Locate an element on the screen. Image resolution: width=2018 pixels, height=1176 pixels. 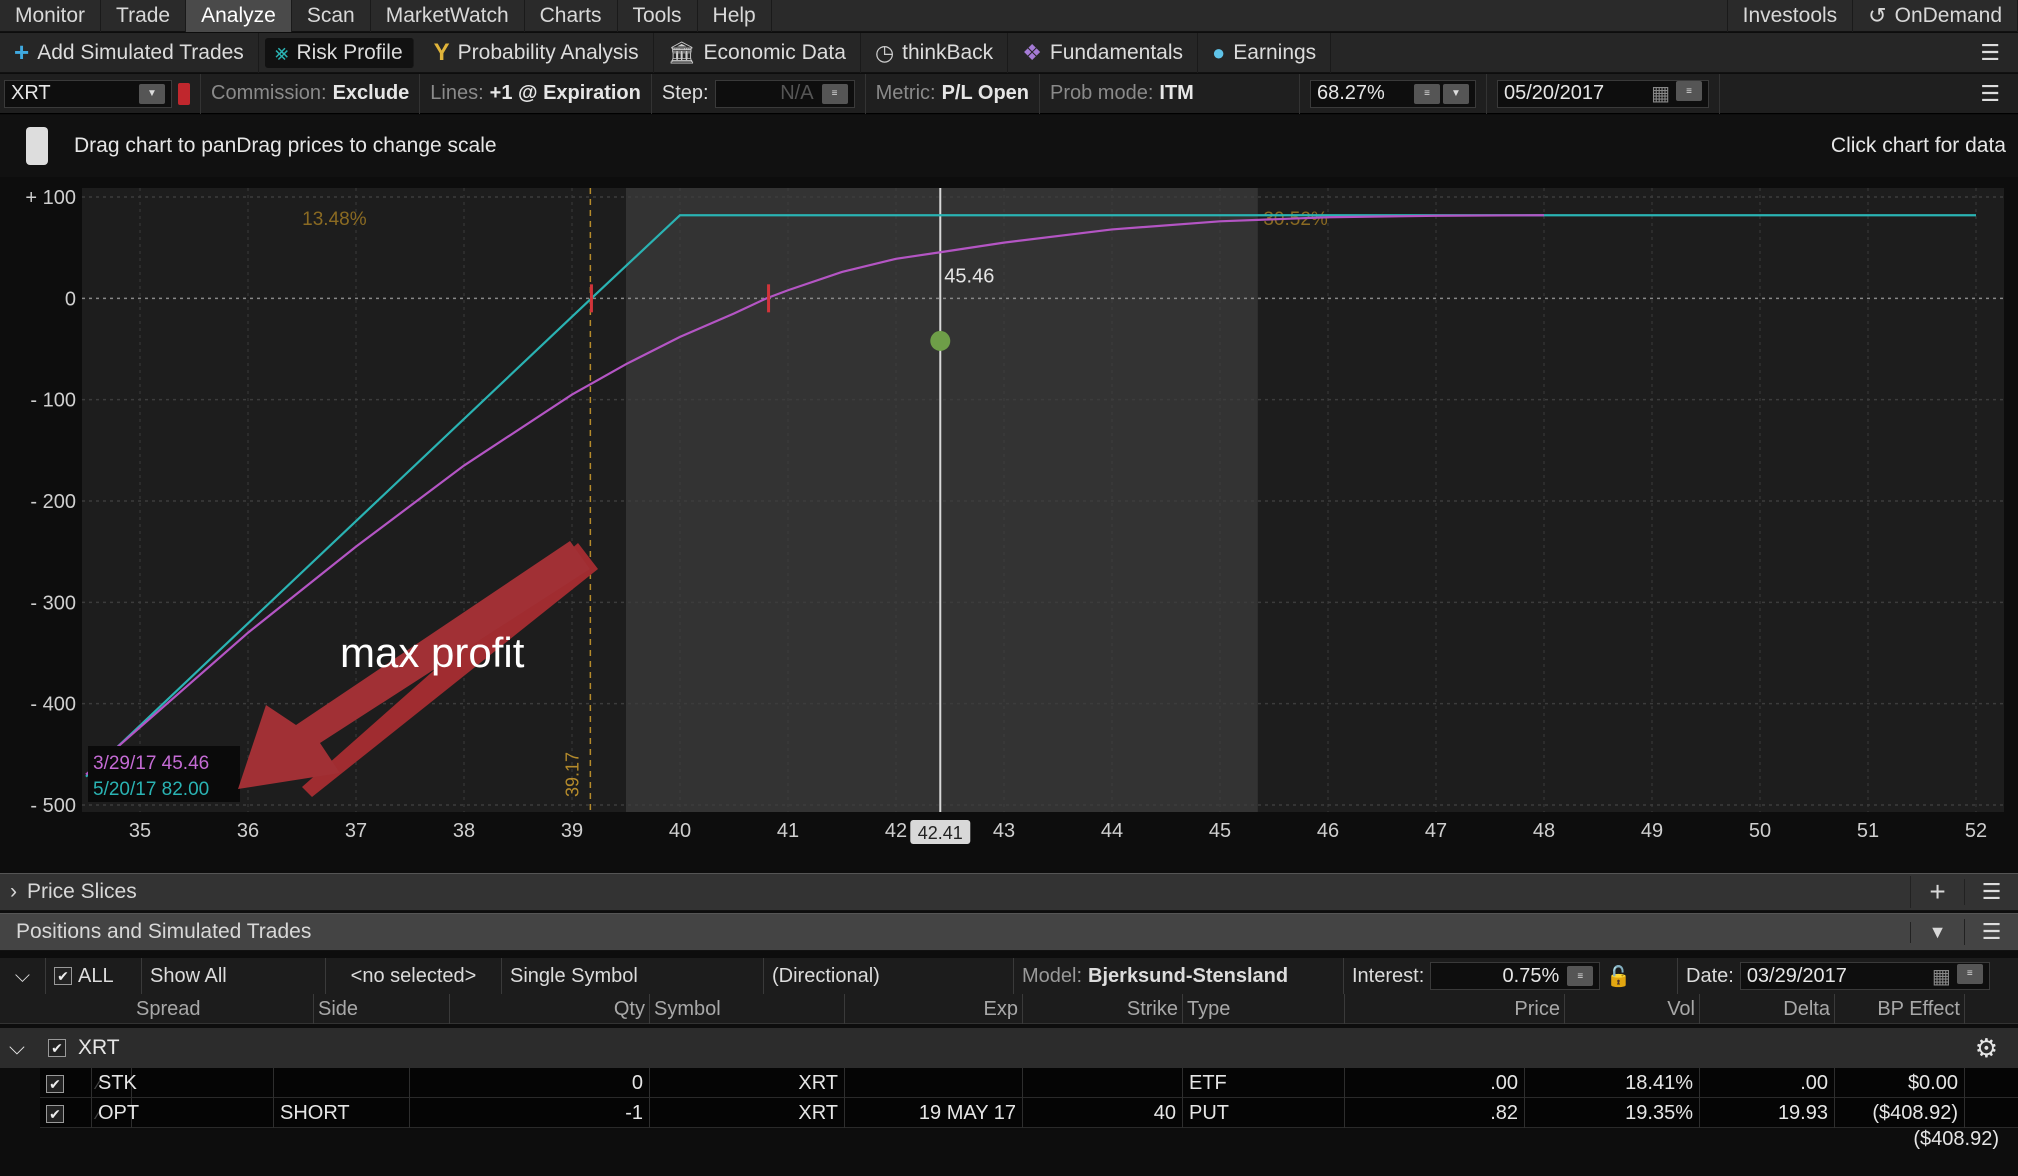
position-group-xrt: ⌵ ✔ XRT ⚙ is located at coordinates (1009, 1048).